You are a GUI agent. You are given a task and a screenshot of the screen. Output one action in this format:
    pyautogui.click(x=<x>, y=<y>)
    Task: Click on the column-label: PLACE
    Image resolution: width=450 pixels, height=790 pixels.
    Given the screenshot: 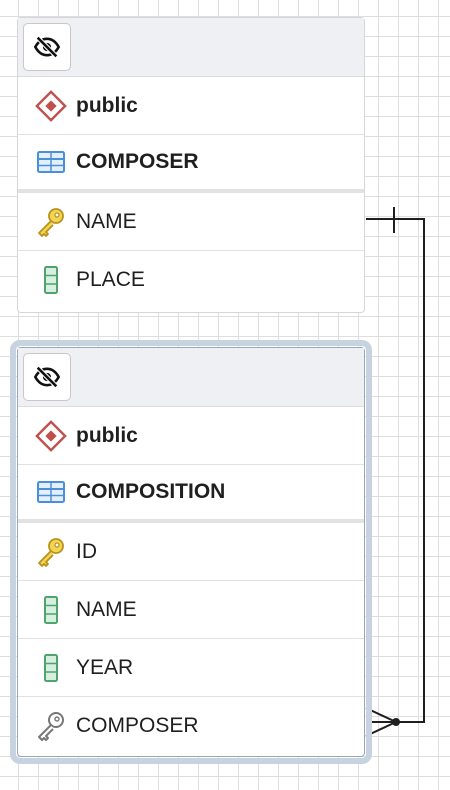 What is the action you would take?
    pyautogui.click(x=110, y=279)
    